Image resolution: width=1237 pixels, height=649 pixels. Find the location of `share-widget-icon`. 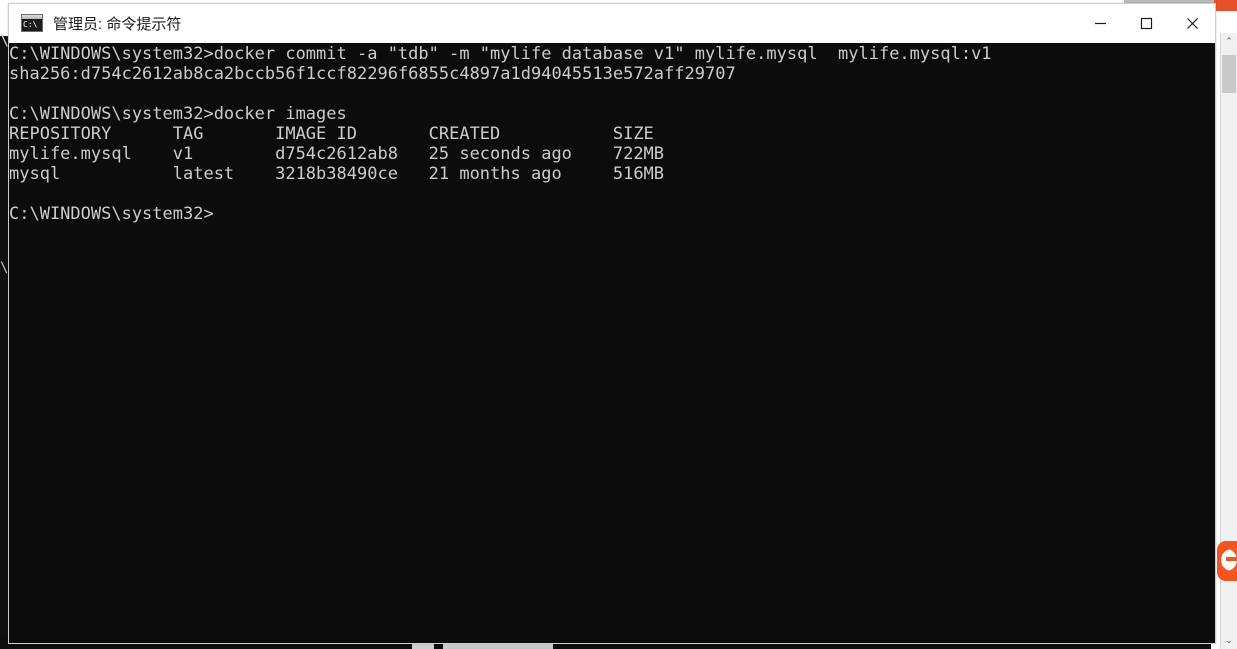

share-widget-icon is located at coordinates (1227, 561).